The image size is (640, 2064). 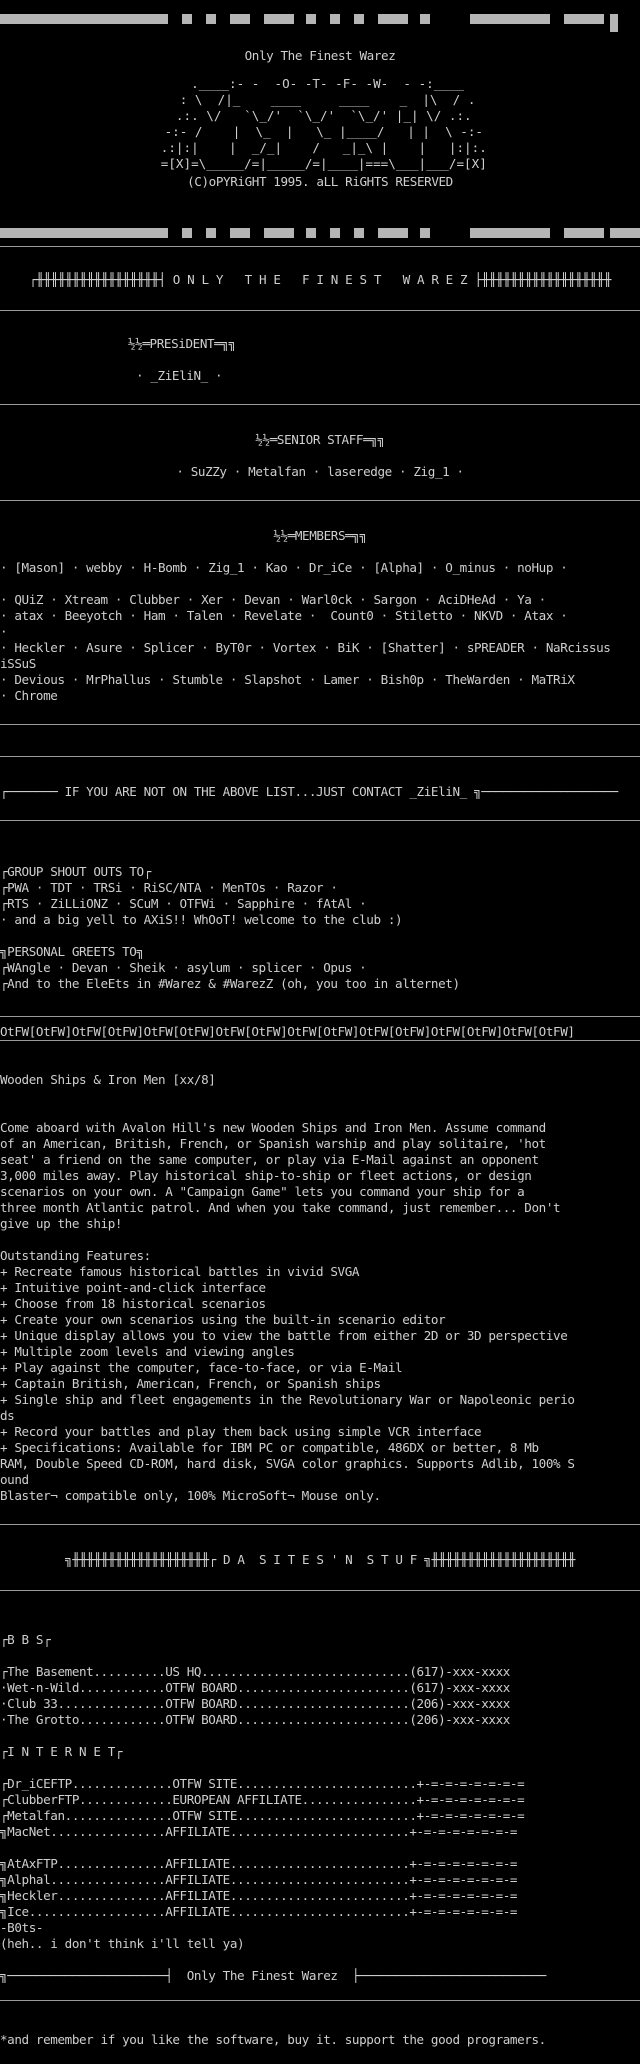 I want to click on sites-ornament-right: ╗╫╫╫╫╫╫╫╫╫╫╫╫╫╫╫╫╫╫╫╫, so click(x=499, y=1559).